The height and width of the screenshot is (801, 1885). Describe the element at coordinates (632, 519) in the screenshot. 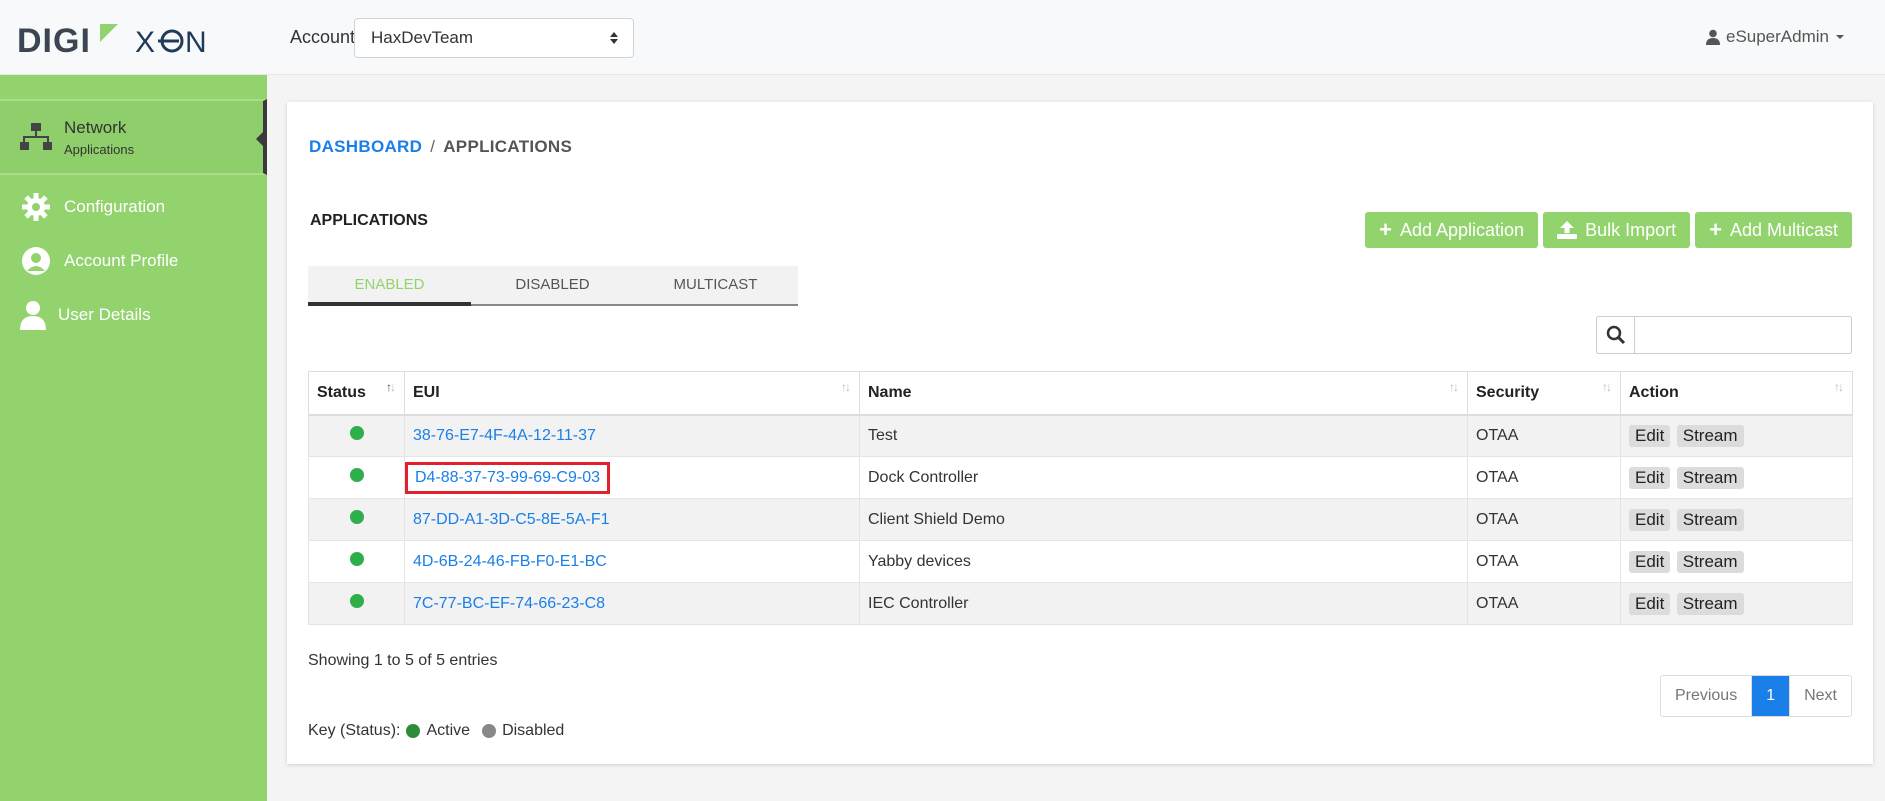

I see `eui-cell: 87-DD-A1-3D-C5-8E-5A-F1` at that location.